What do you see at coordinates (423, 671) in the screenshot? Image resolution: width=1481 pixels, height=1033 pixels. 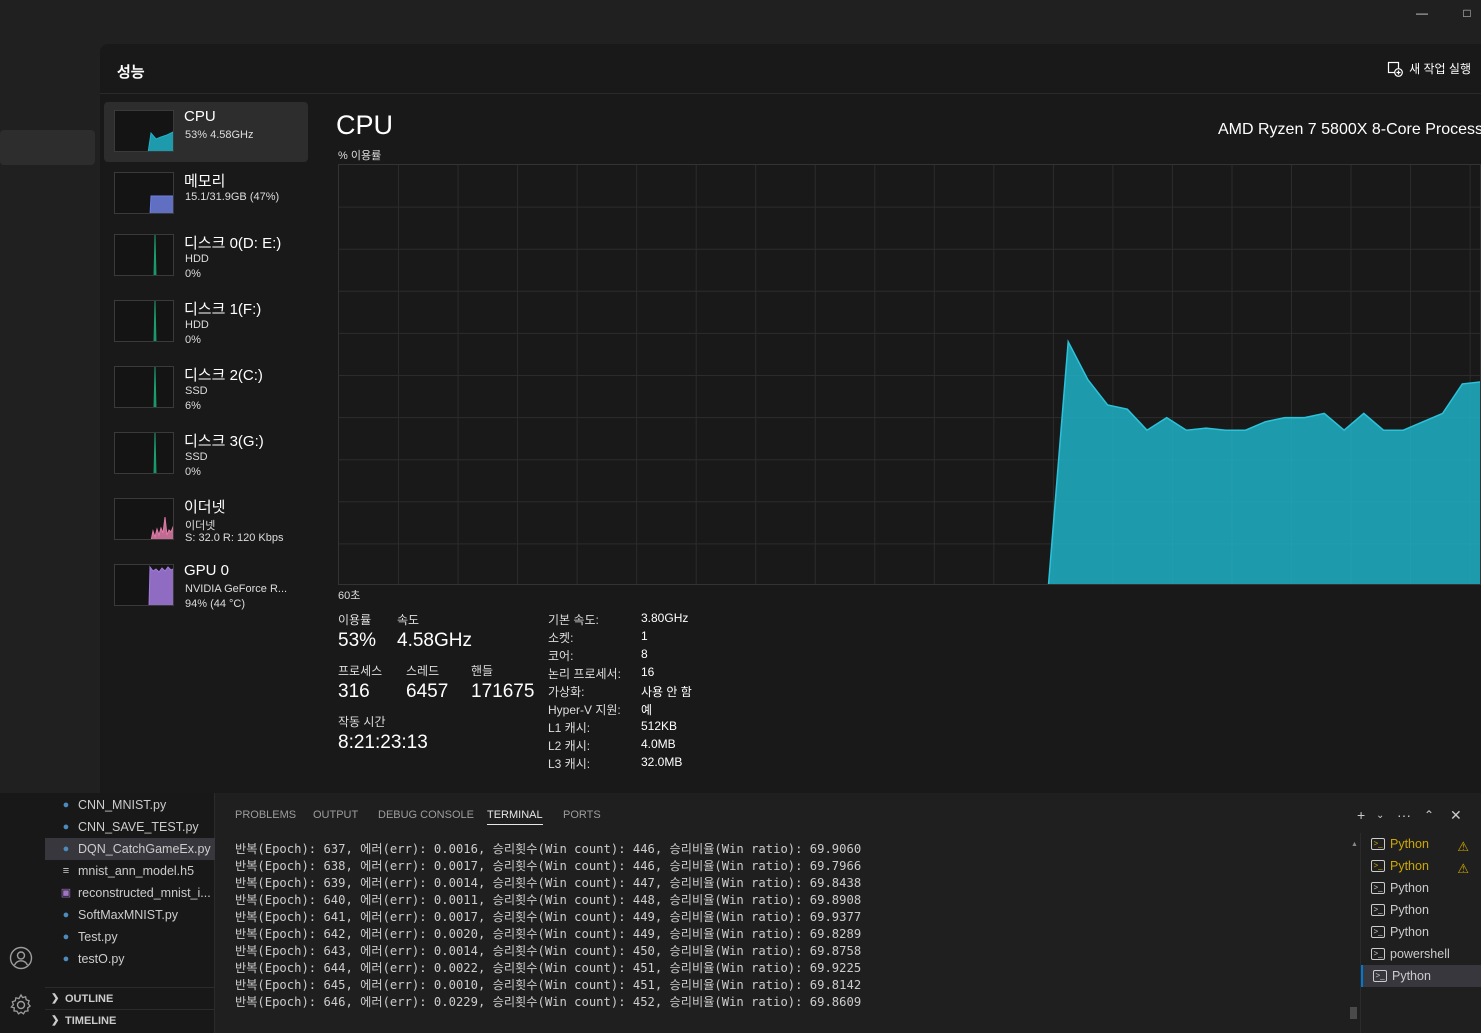 I see `thread-stat-label: 스레드` at bounding box center [423, 671].